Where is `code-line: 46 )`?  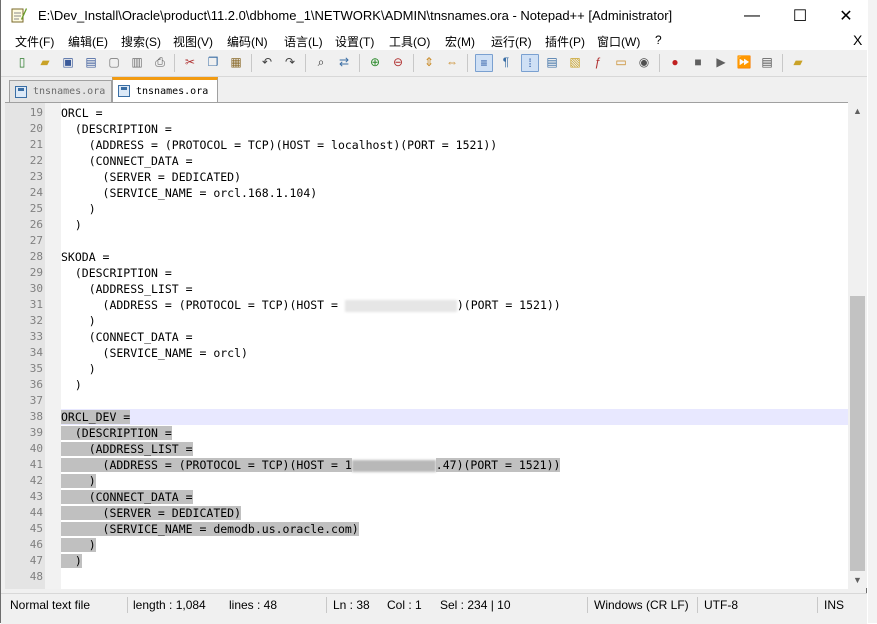 code-line: 46 ) is located at coordinates (439, 545).